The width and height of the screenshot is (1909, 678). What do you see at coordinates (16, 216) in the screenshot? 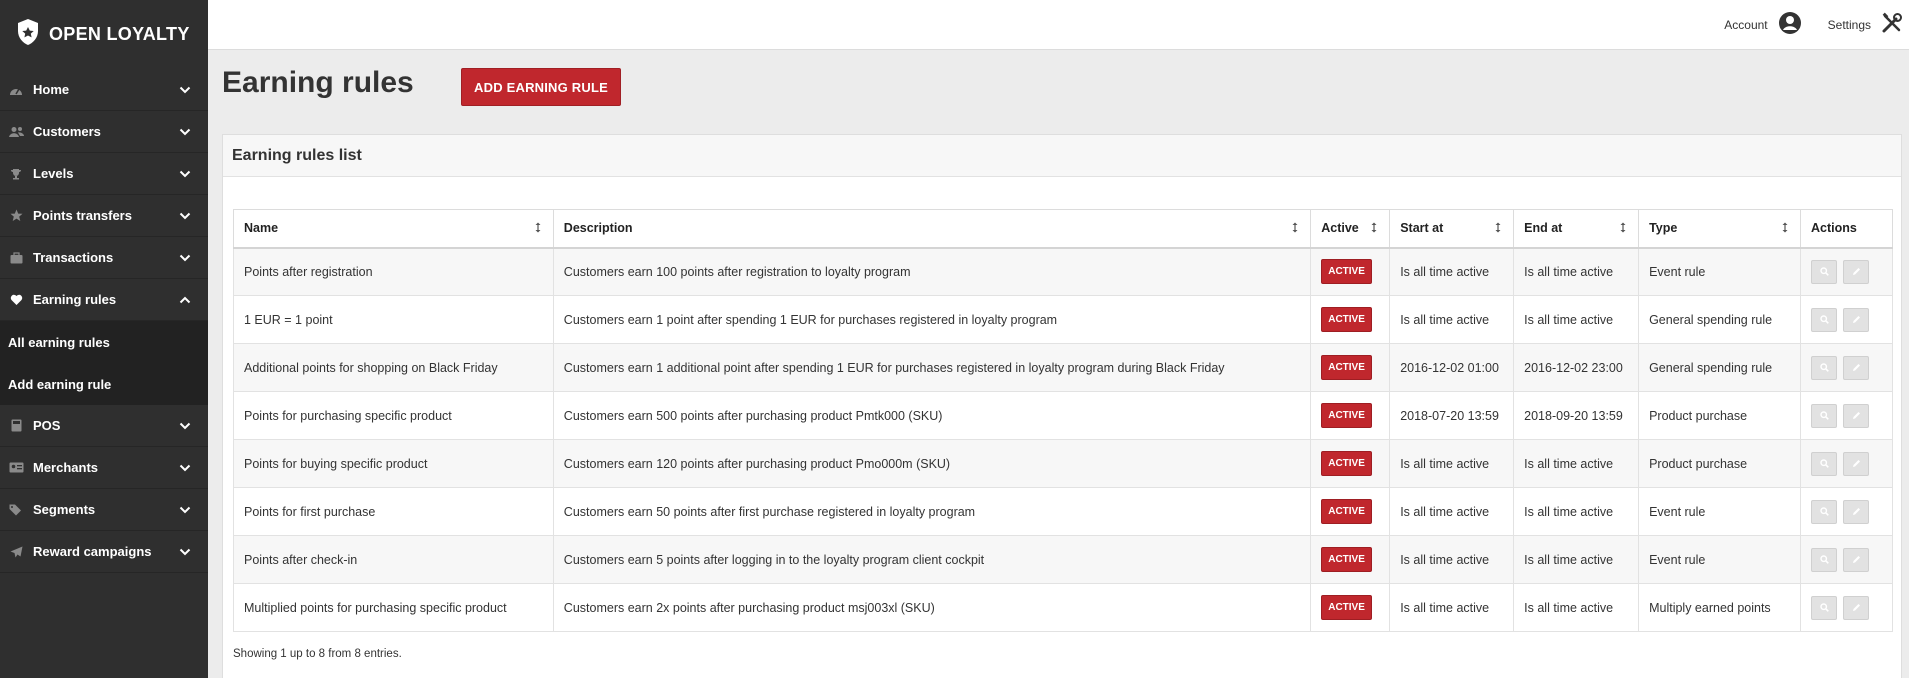
I see `star-icon` at bounding box center [16, 216].